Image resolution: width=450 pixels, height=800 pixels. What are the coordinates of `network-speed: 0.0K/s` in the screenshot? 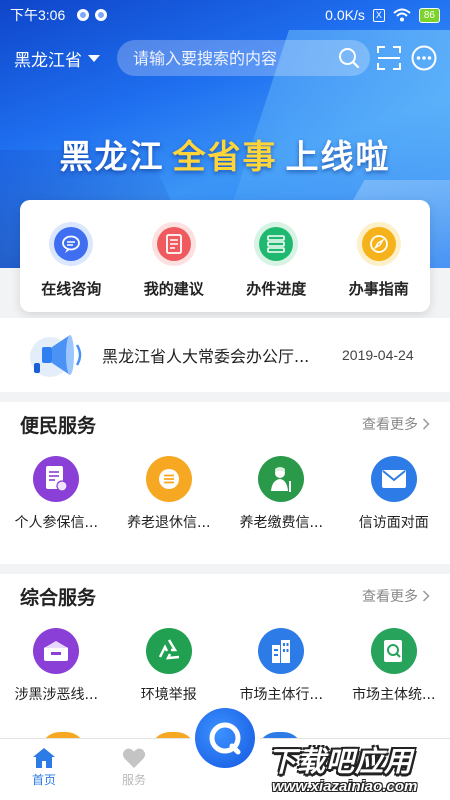 It's located at (345, 15).